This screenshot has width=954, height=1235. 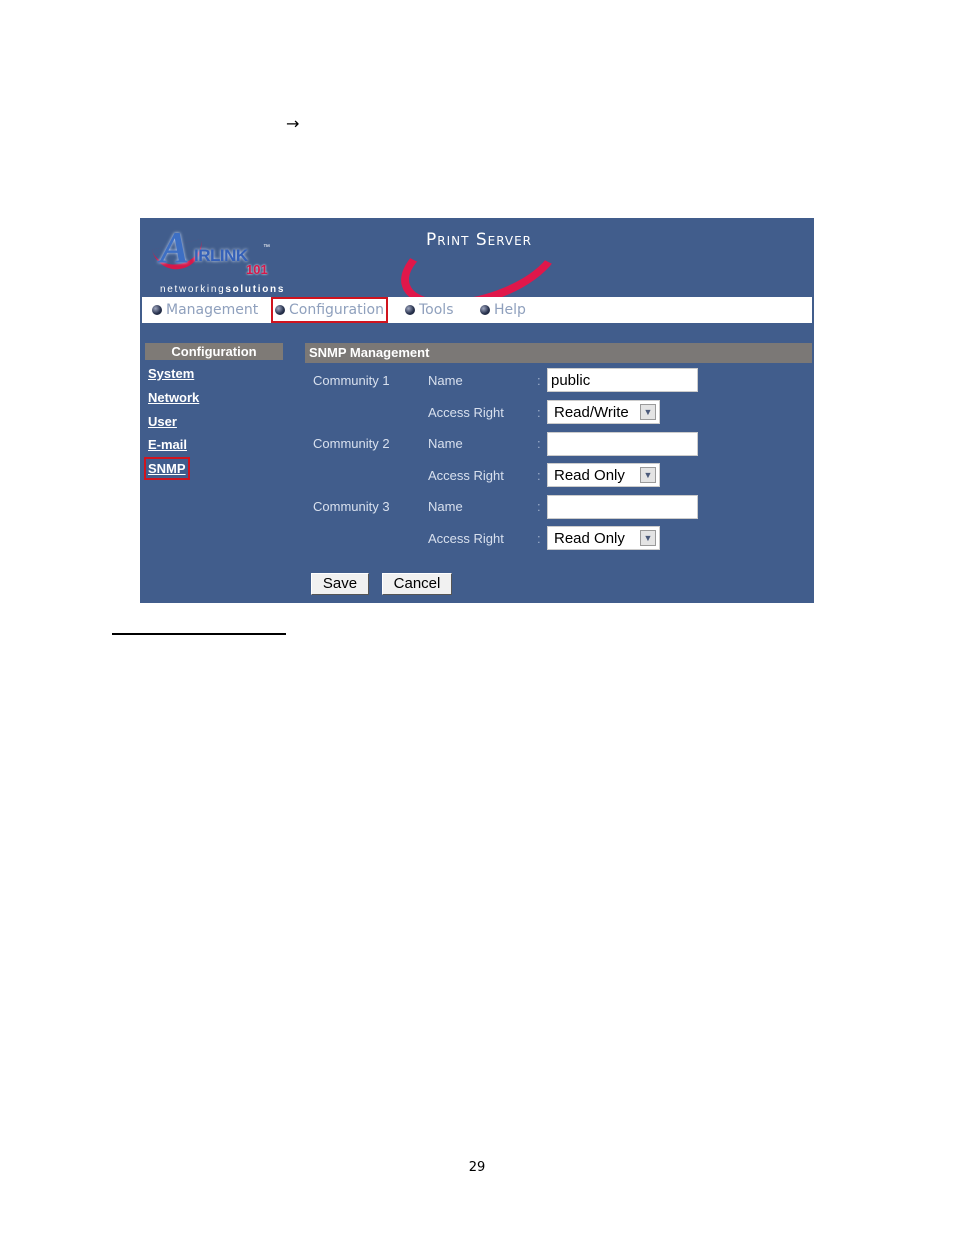 What do you see at coordinates (340, 584) in the screenshot?
I see `save-button: Save` at bounding box center [340, 584].